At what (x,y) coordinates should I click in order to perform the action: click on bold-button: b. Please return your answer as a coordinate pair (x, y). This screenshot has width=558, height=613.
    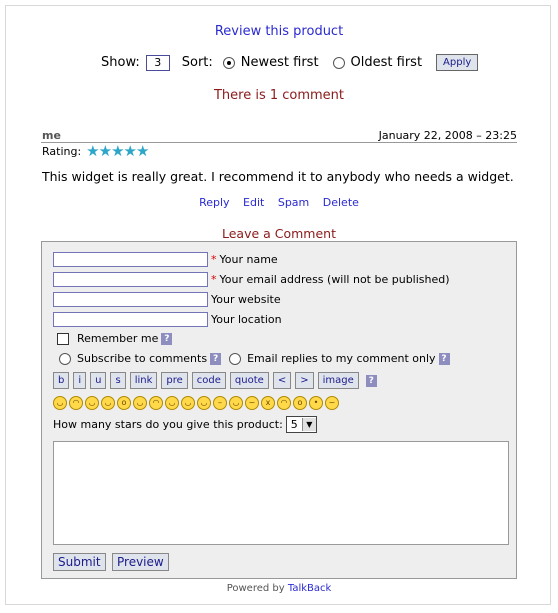
    Looking at the image, I should click on (61, 380).